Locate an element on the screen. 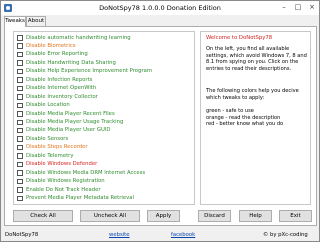 This screenshot has width=320, height=242. exit-button: Exit is located at coordinates (295, 216).